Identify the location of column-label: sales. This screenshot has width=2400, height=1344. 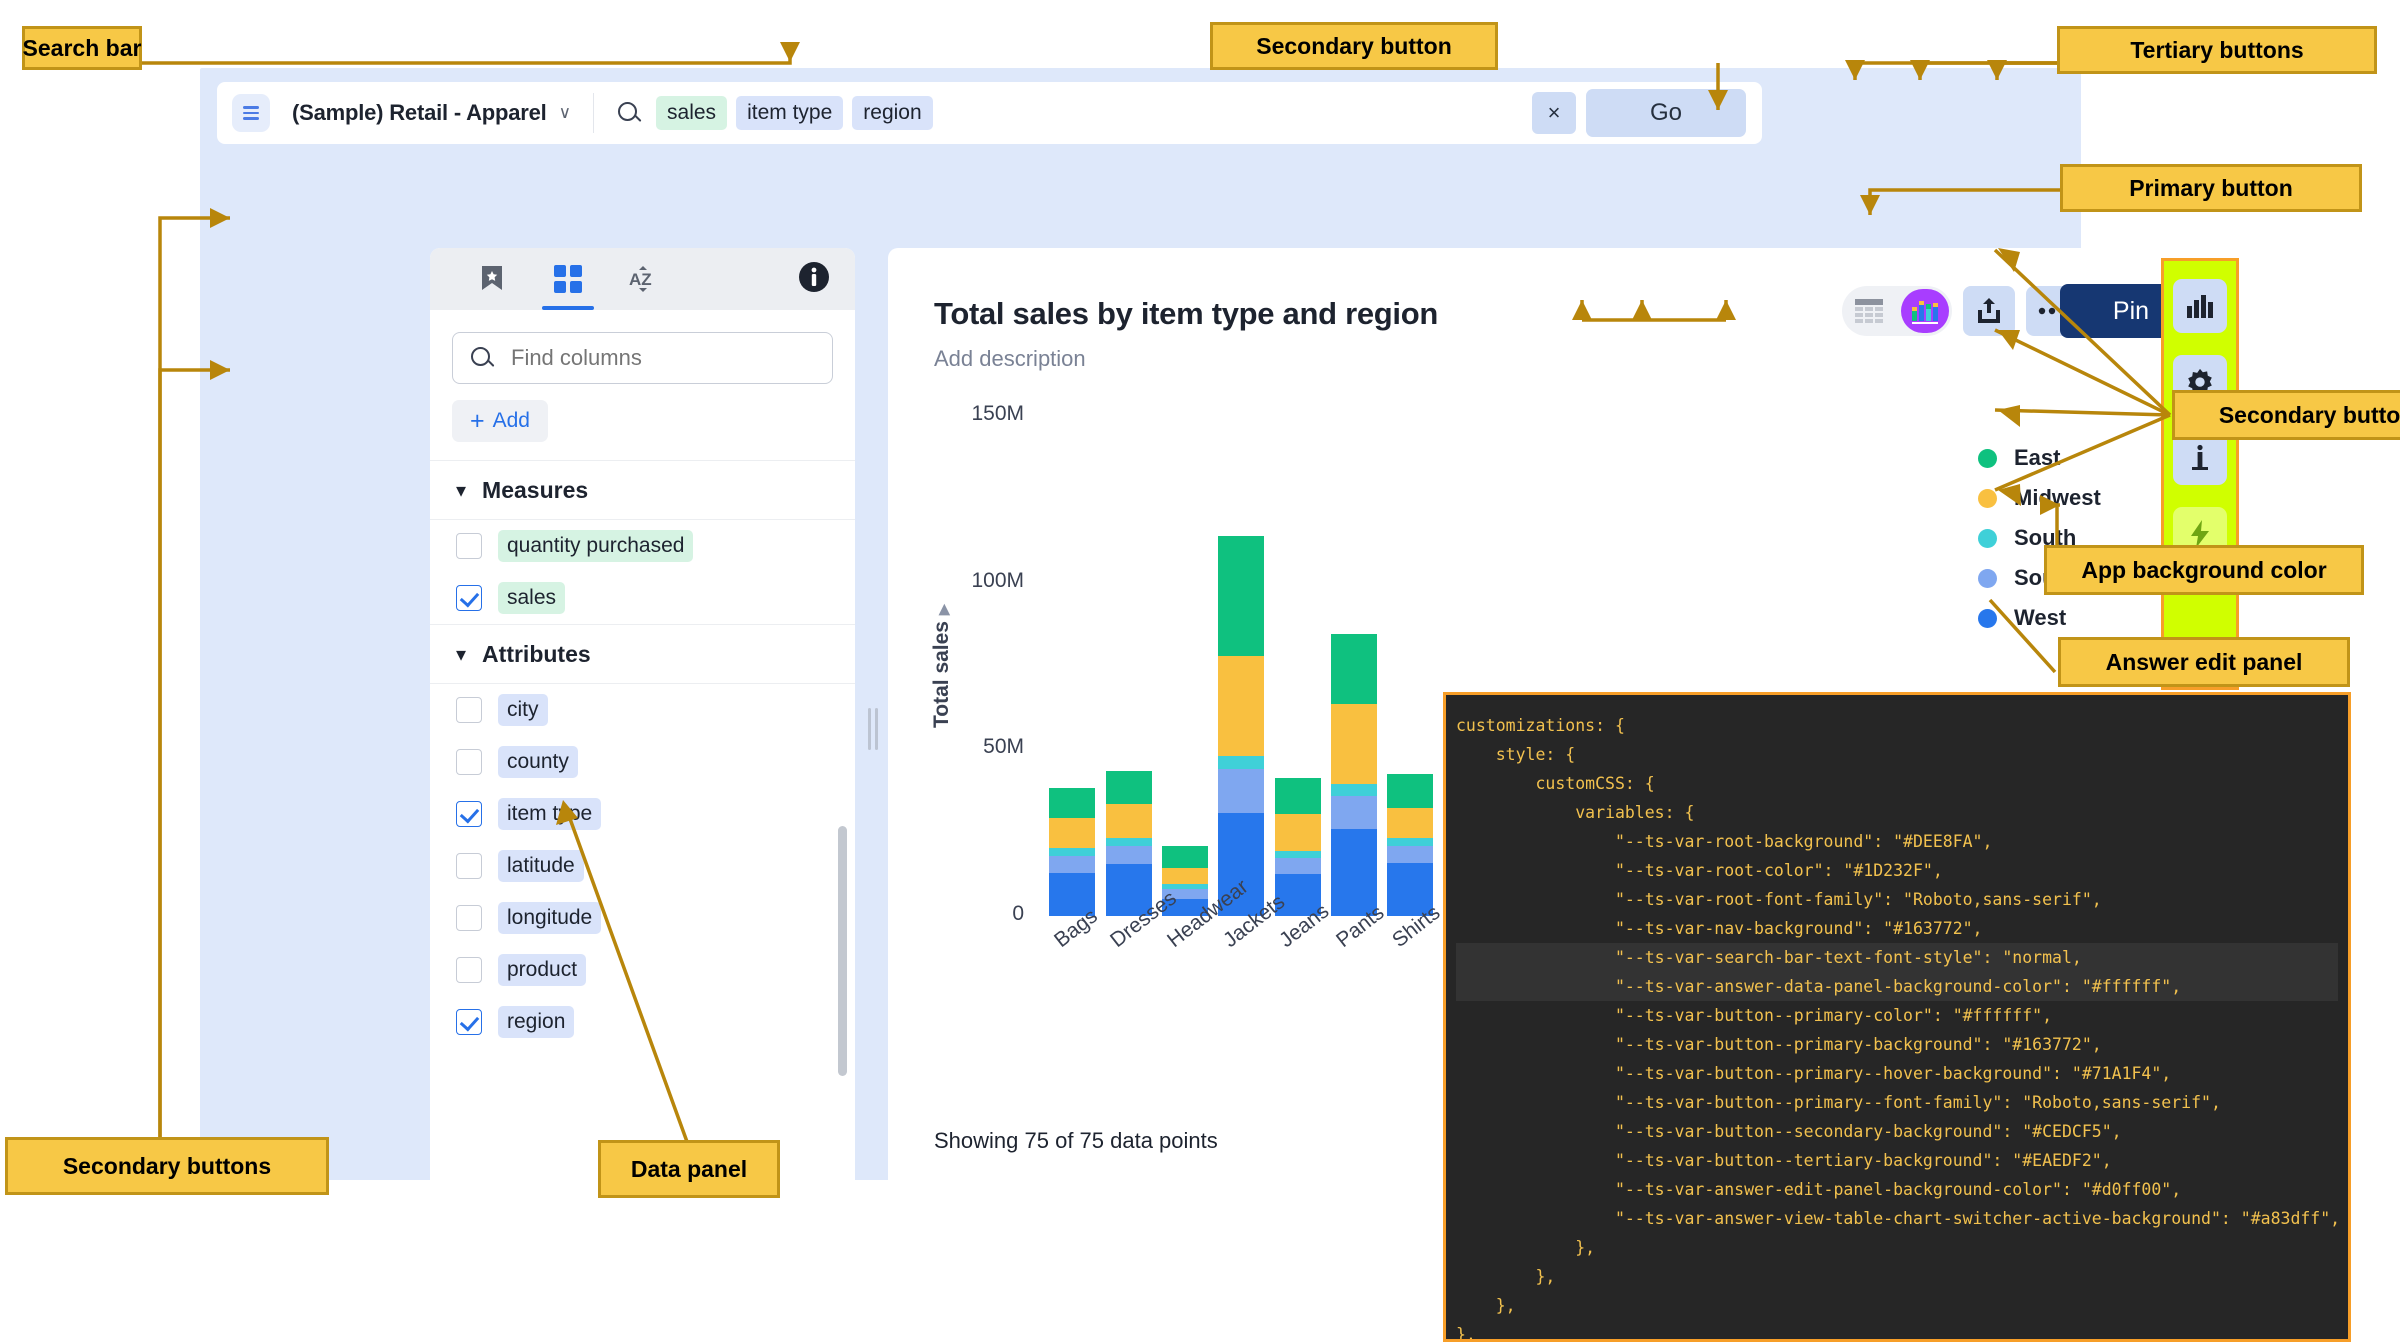
(532, 598).